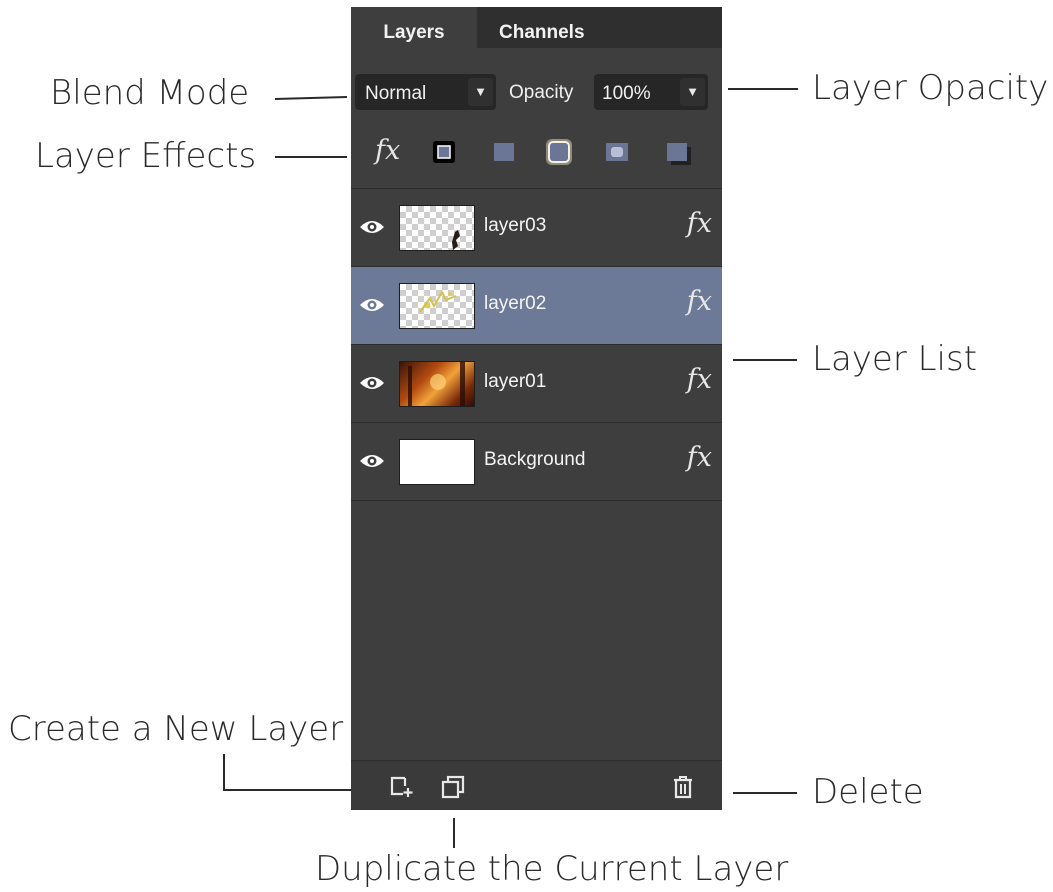 This screenshot has height=892, width=1053. Describe the element at coordinates (930, 88) in the screenshot. I see `callout-layer-opacity: Layer Opacity` at that location.